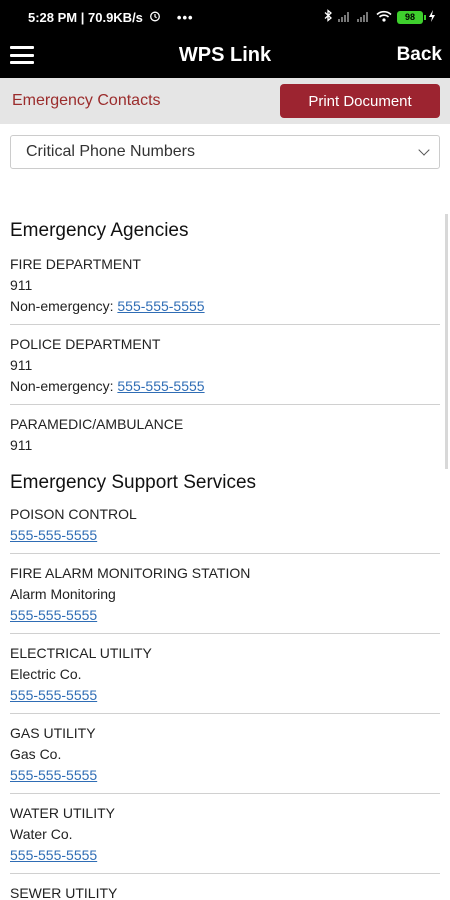  Describe the element at coordinates (85, 17) in the screenshot. I see `status-time: 5:28 PM | 70.9KB/s` at that location.